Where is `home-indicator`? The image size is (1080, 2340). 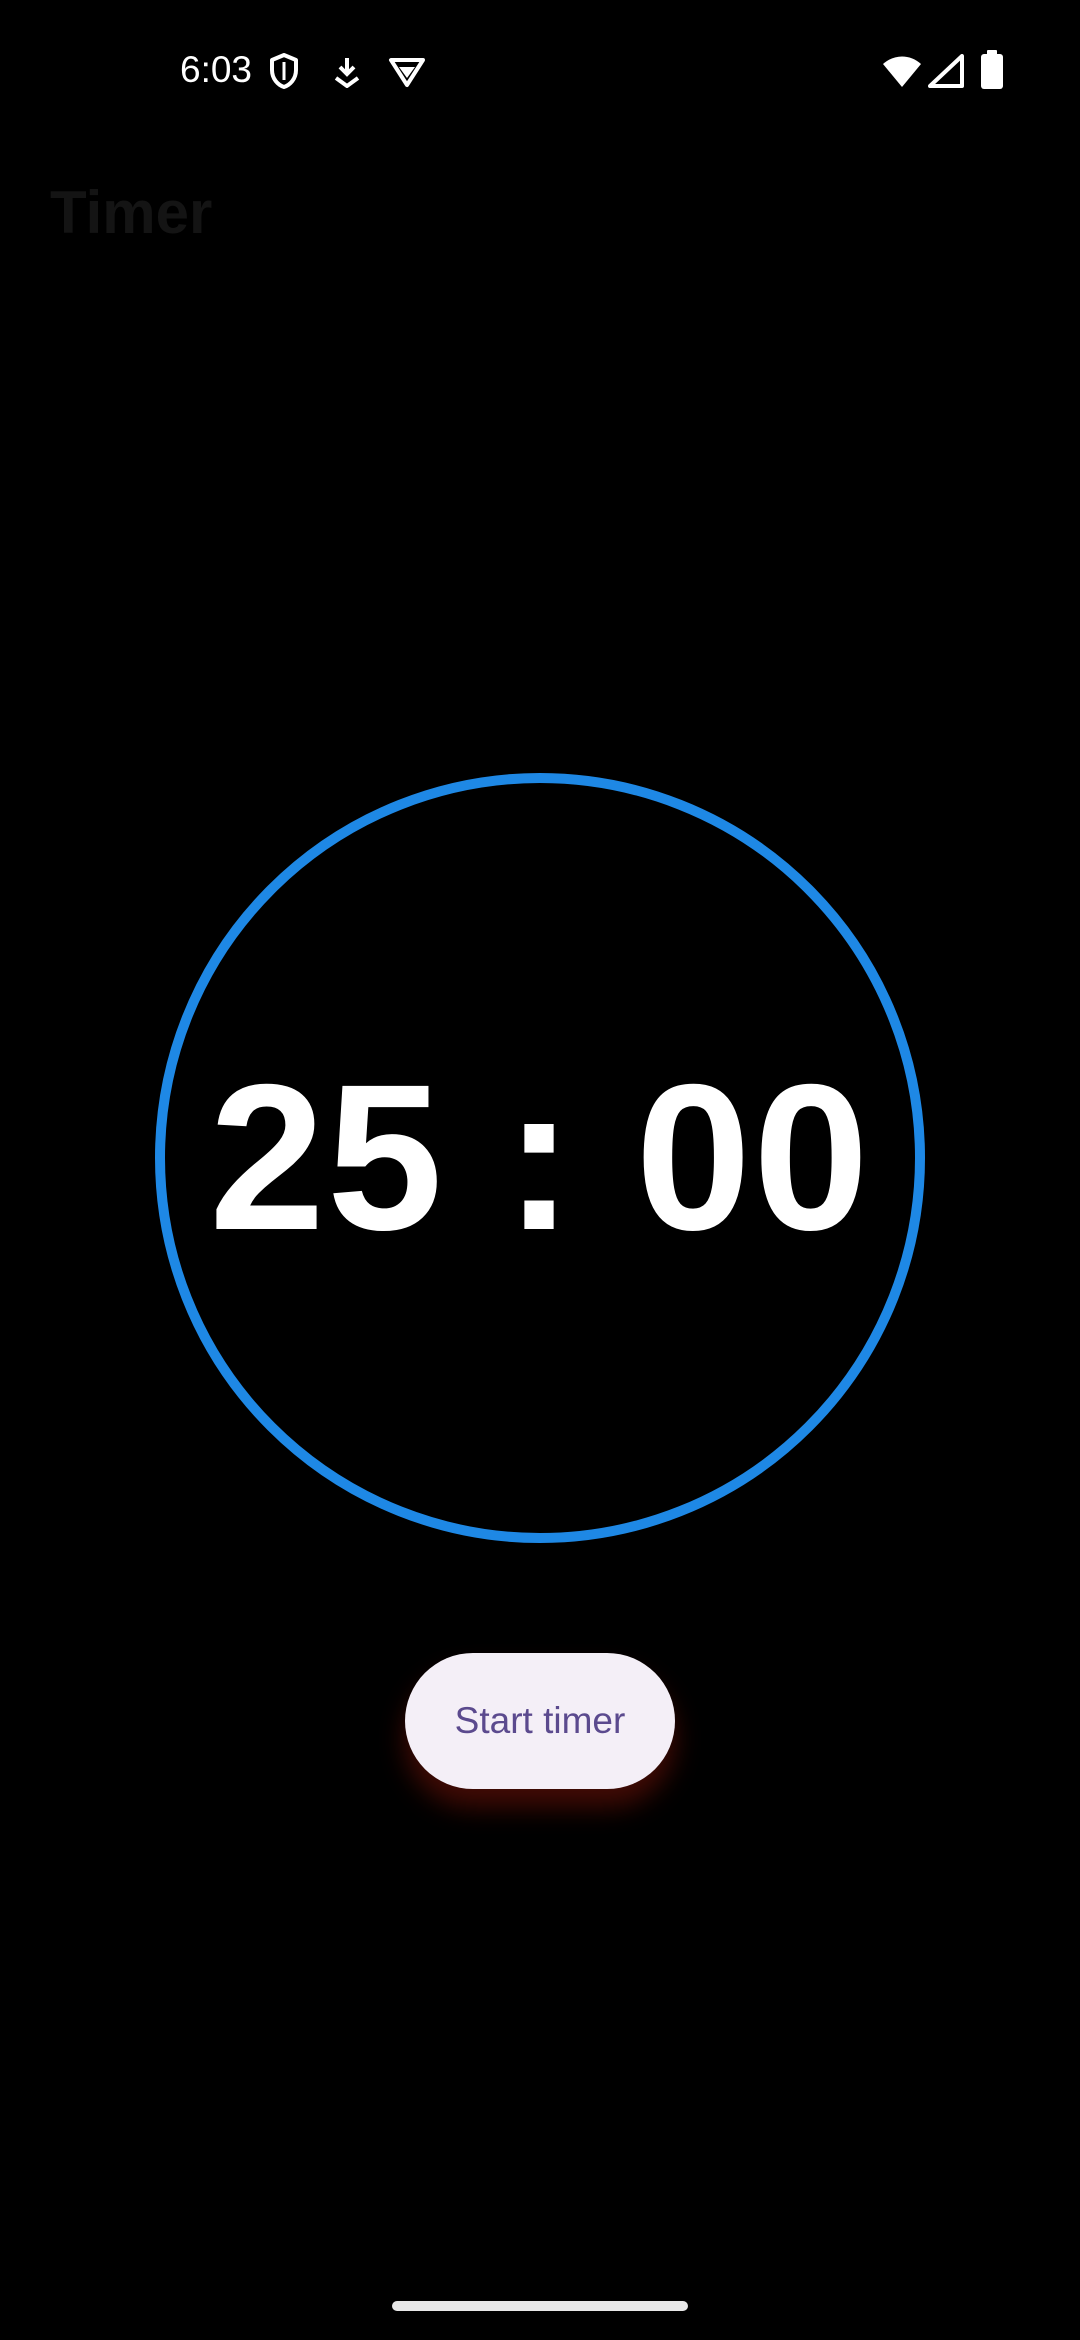
home-indicator is located at coordinates (540, 2306).